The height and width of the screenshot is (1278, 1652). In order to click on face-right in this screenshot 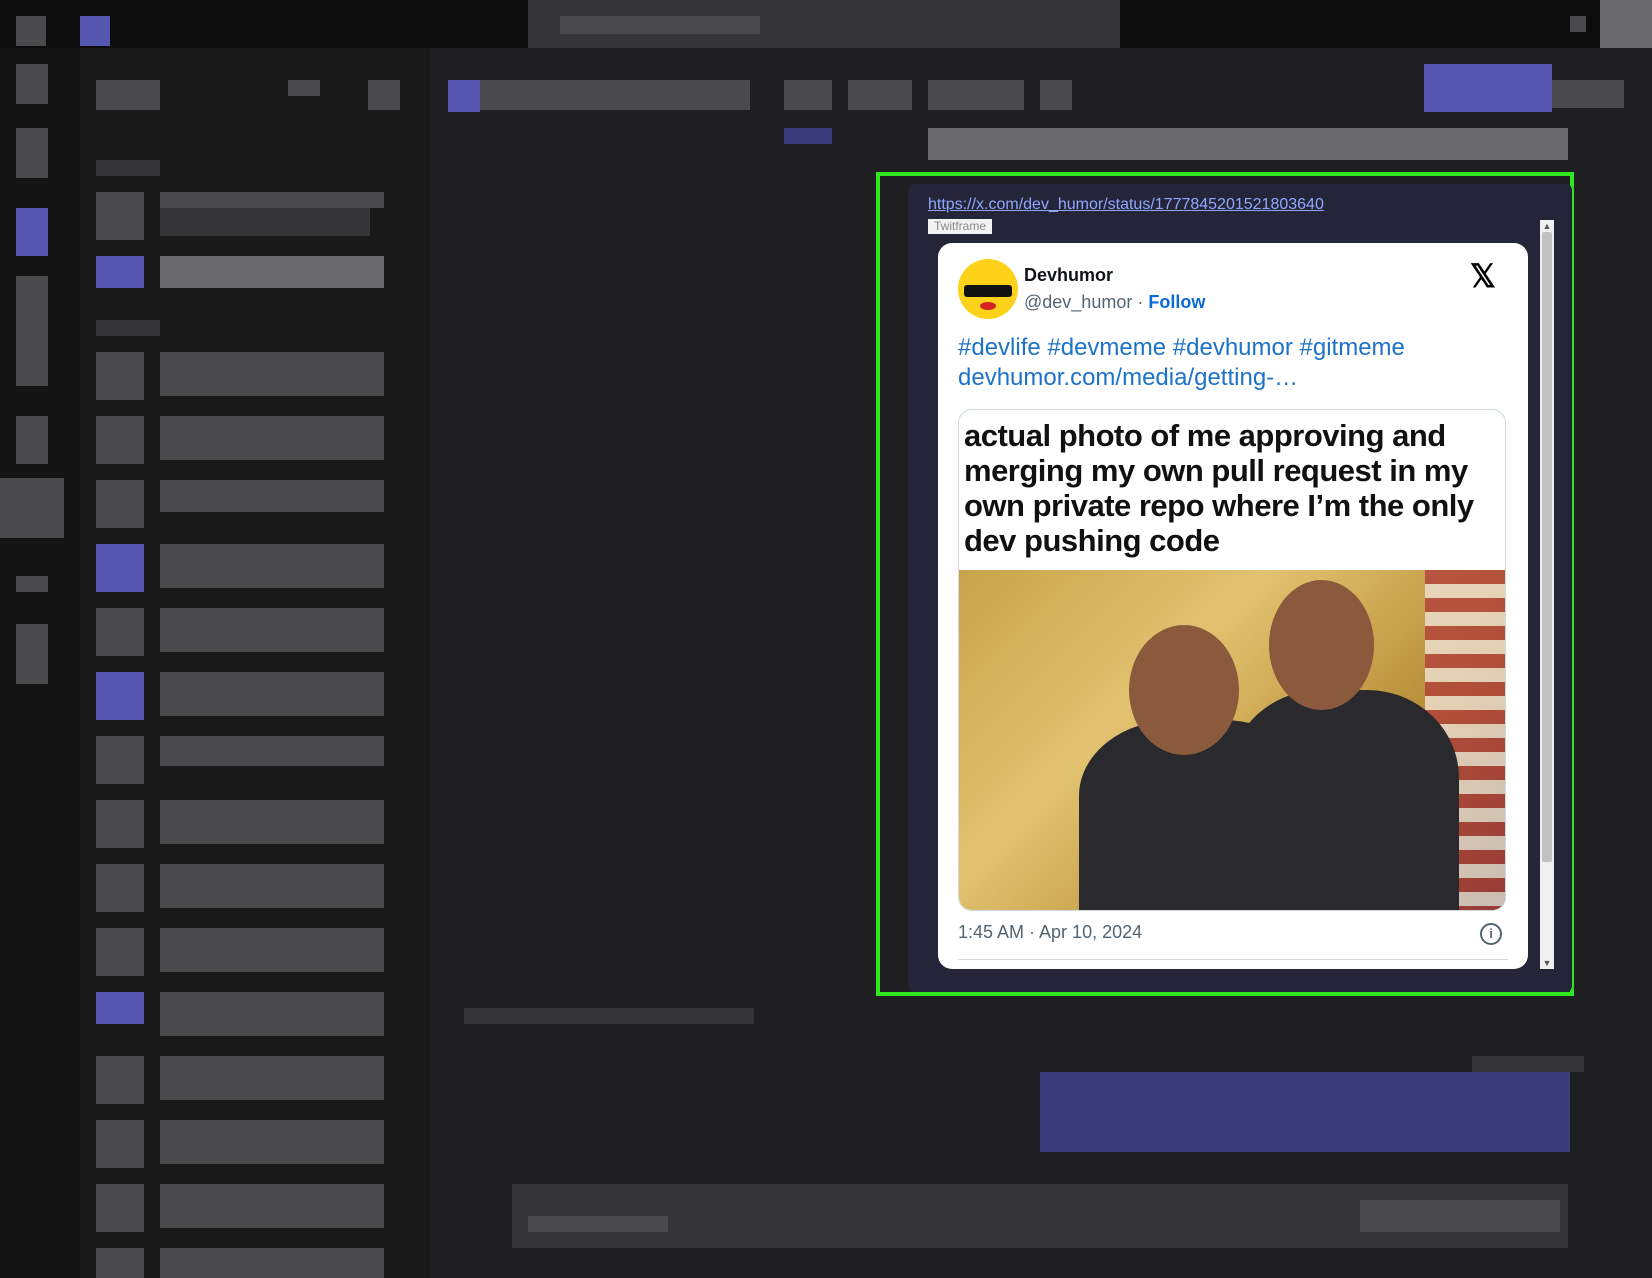, I will do `click(1321, 645)`.